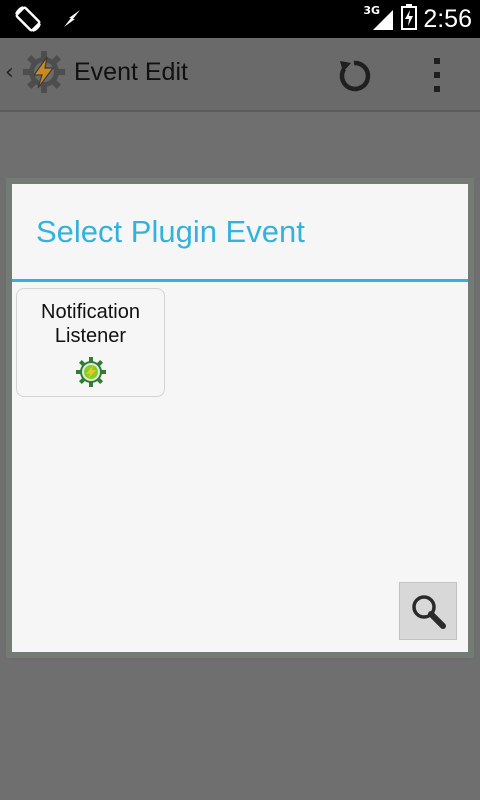 The width and height of the screenshot is (480, 800). I want to click on dialog-title-divider, so click(240, 280).